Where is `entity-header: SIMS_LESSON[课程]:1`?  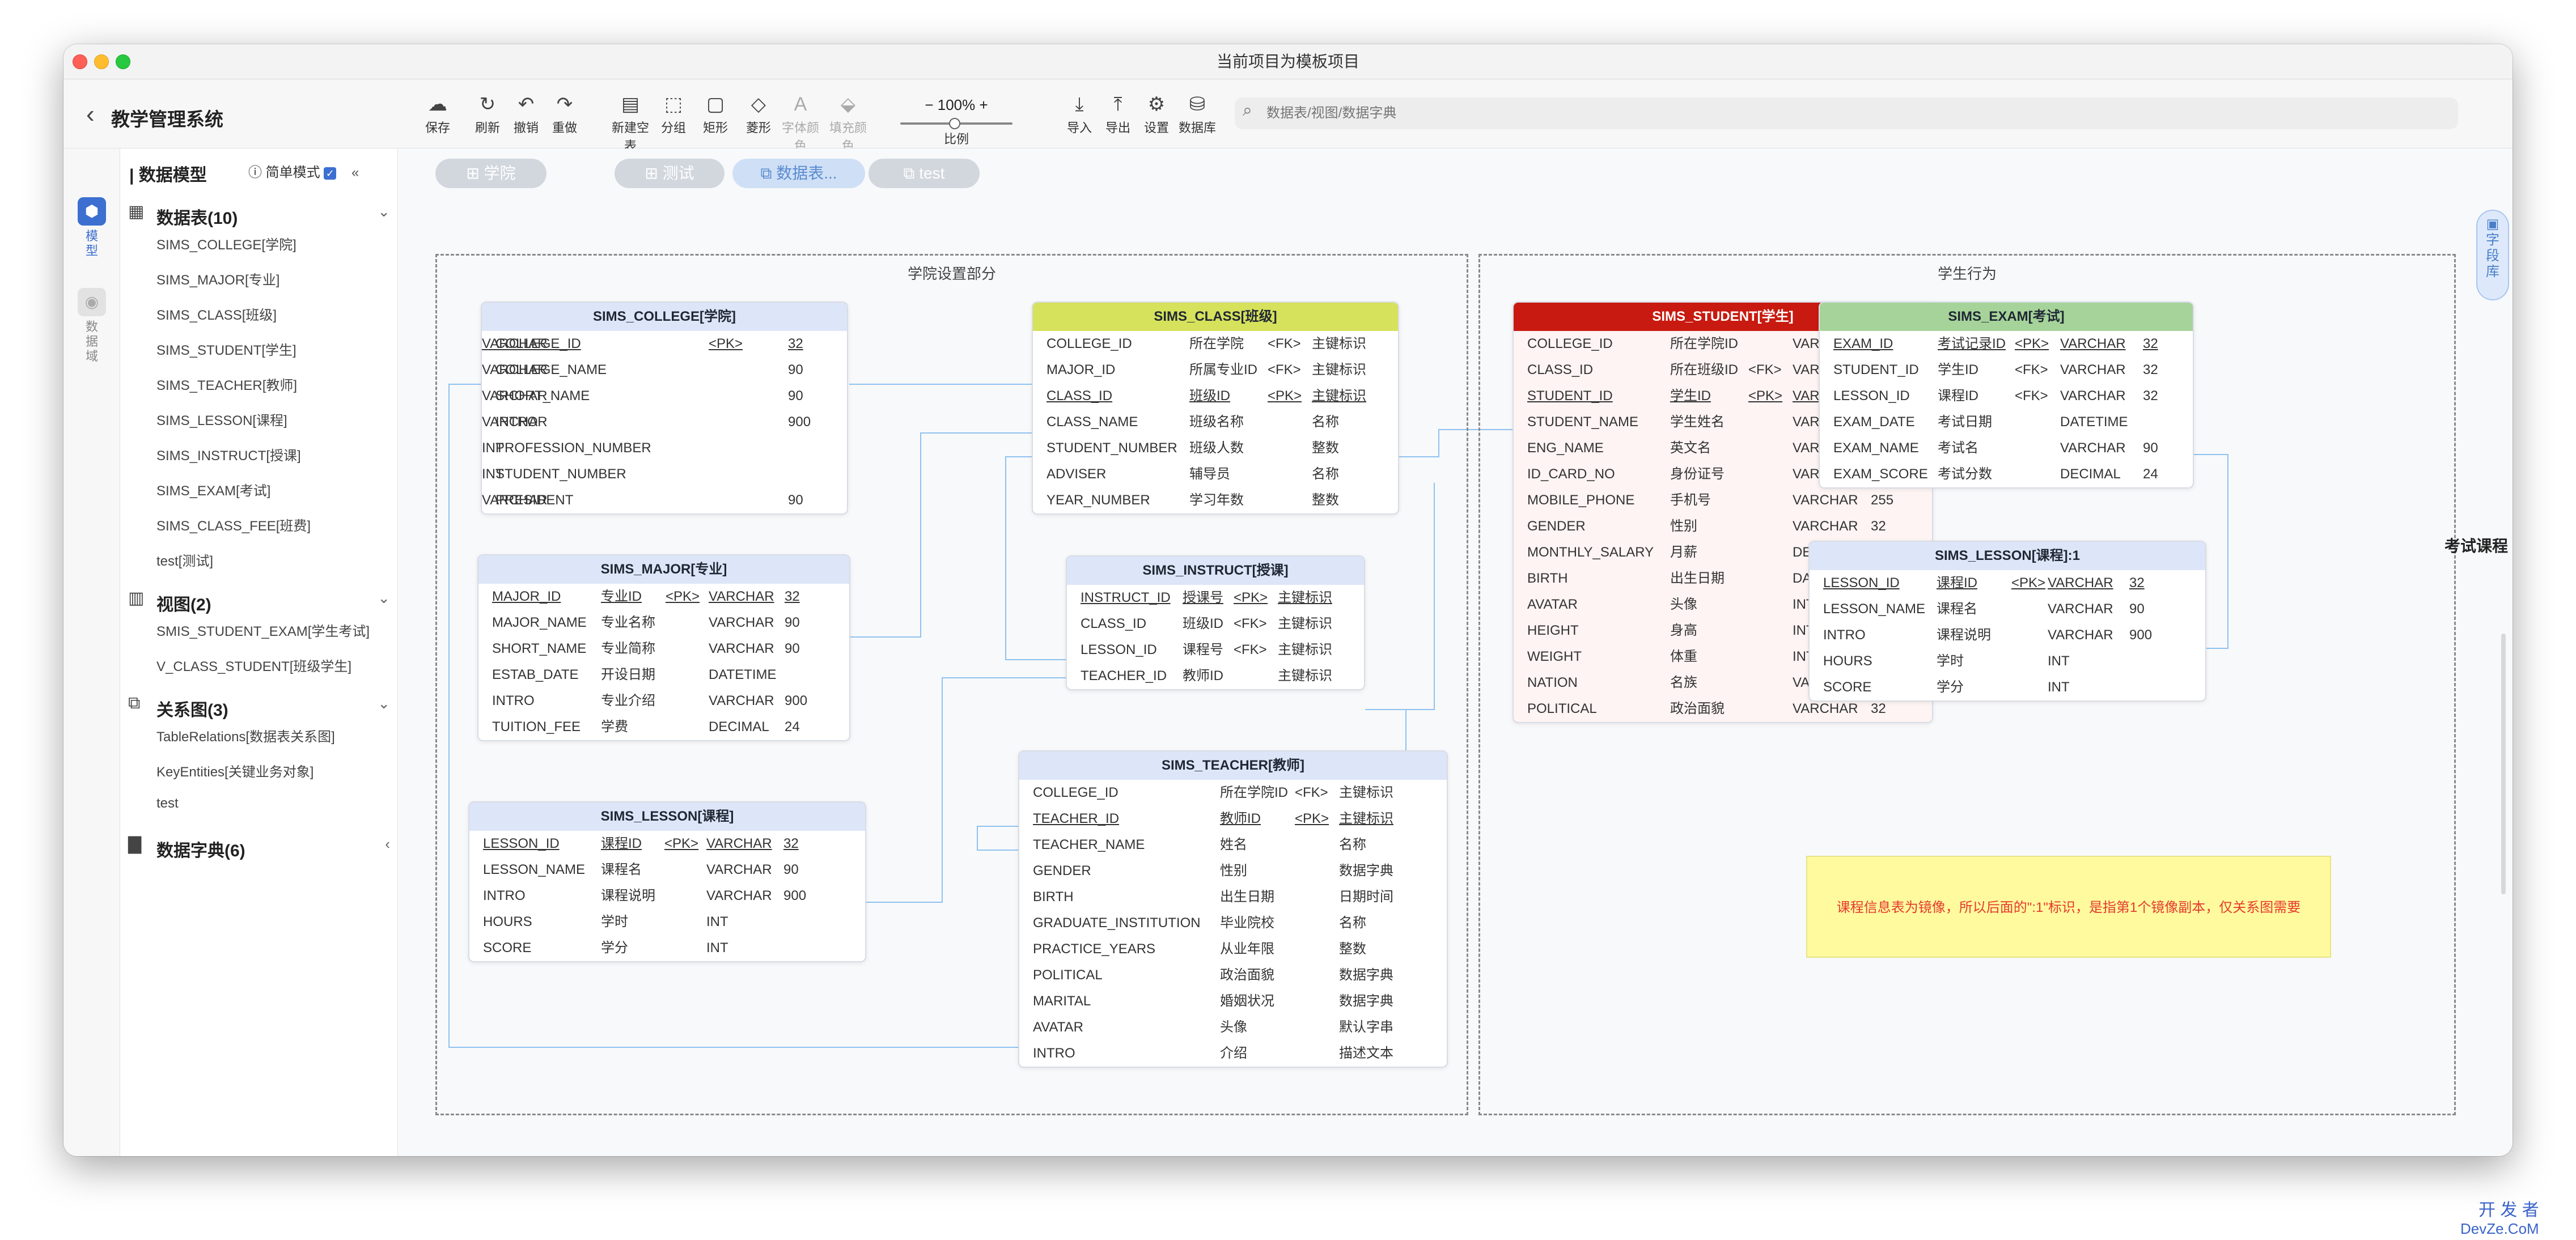 entity-header: SIMS_LESSON[课程]:1 is located at coordinates (2007, 556).